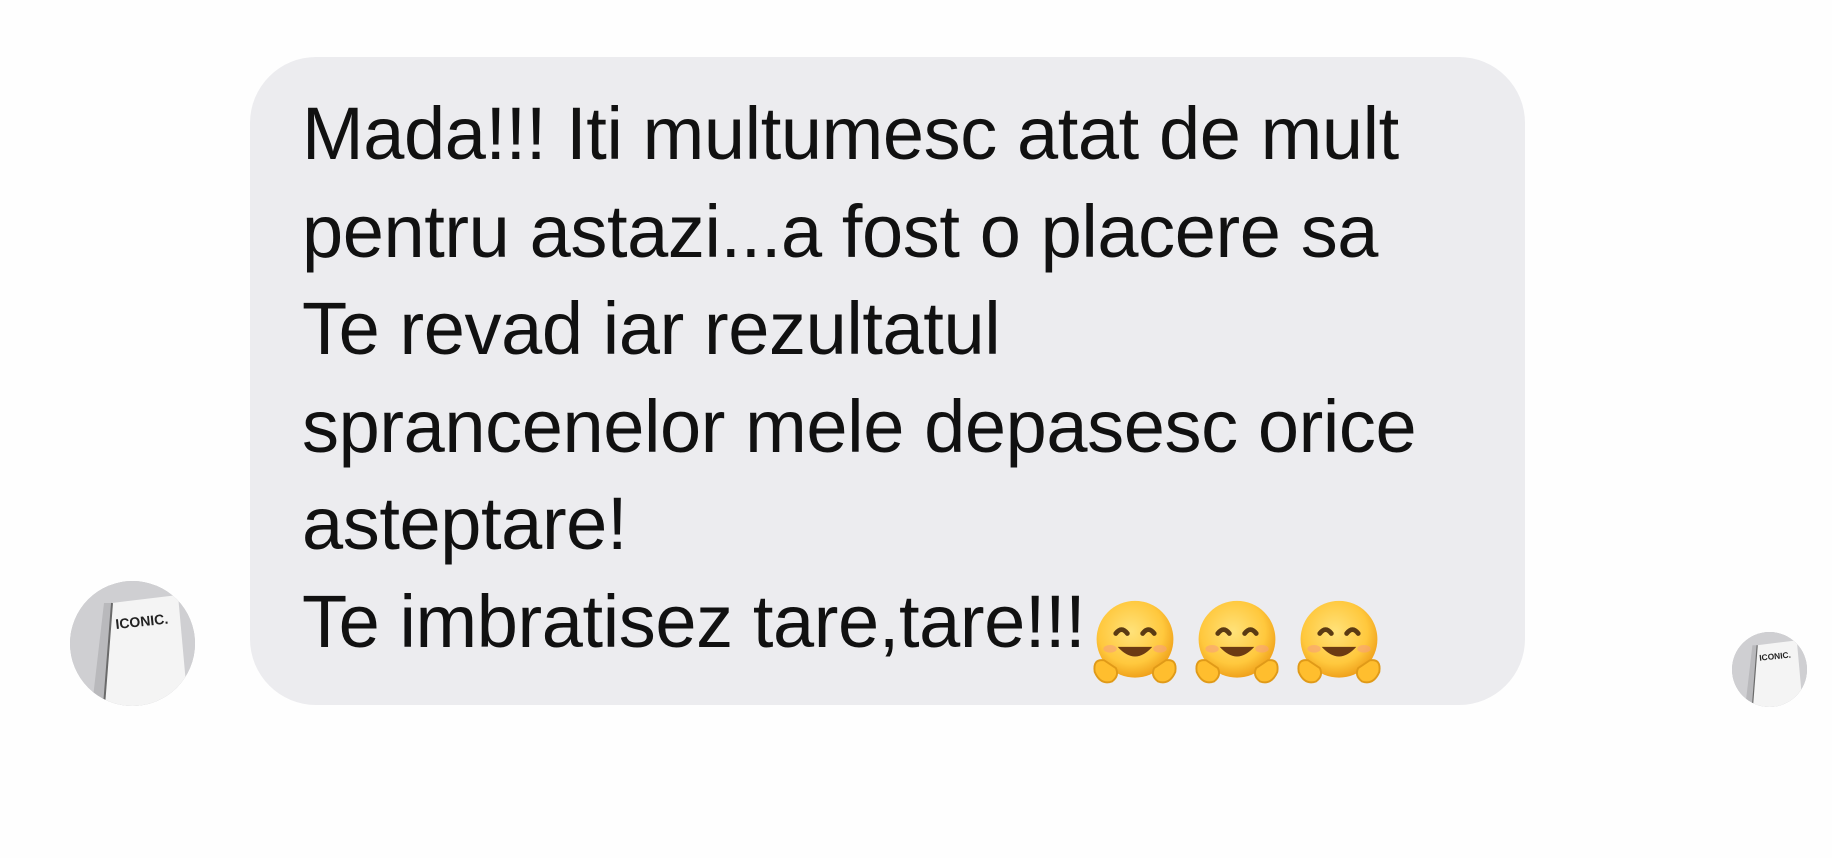 The image size is (1832, 858). Describe the element at coordinates (465, 523) in the screenshot. I see `message-line-5: asteptare!` at that location.